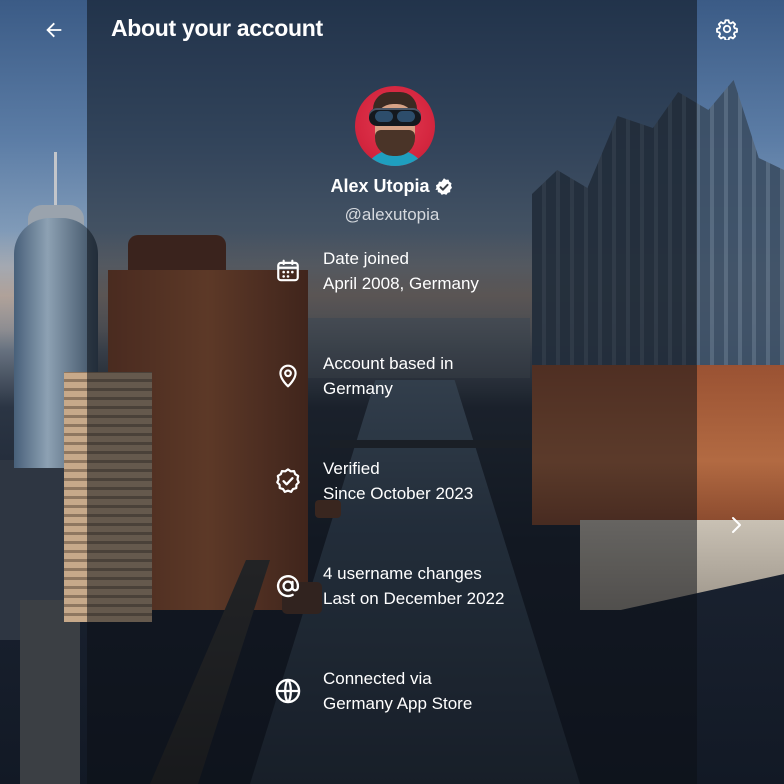 Image resolution: width=784 pixels, height=784 pixels. Describe the element at coordinates (351, 468) in the screenshot. I see `row-title: Verified` at that location.